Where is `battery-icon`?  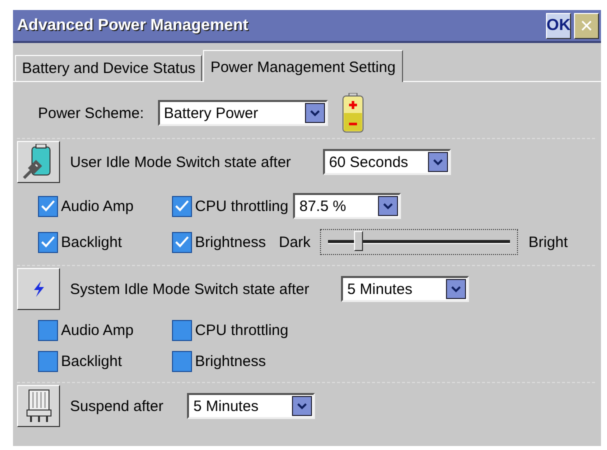 battery-icon is located at coordinates (353, 113).